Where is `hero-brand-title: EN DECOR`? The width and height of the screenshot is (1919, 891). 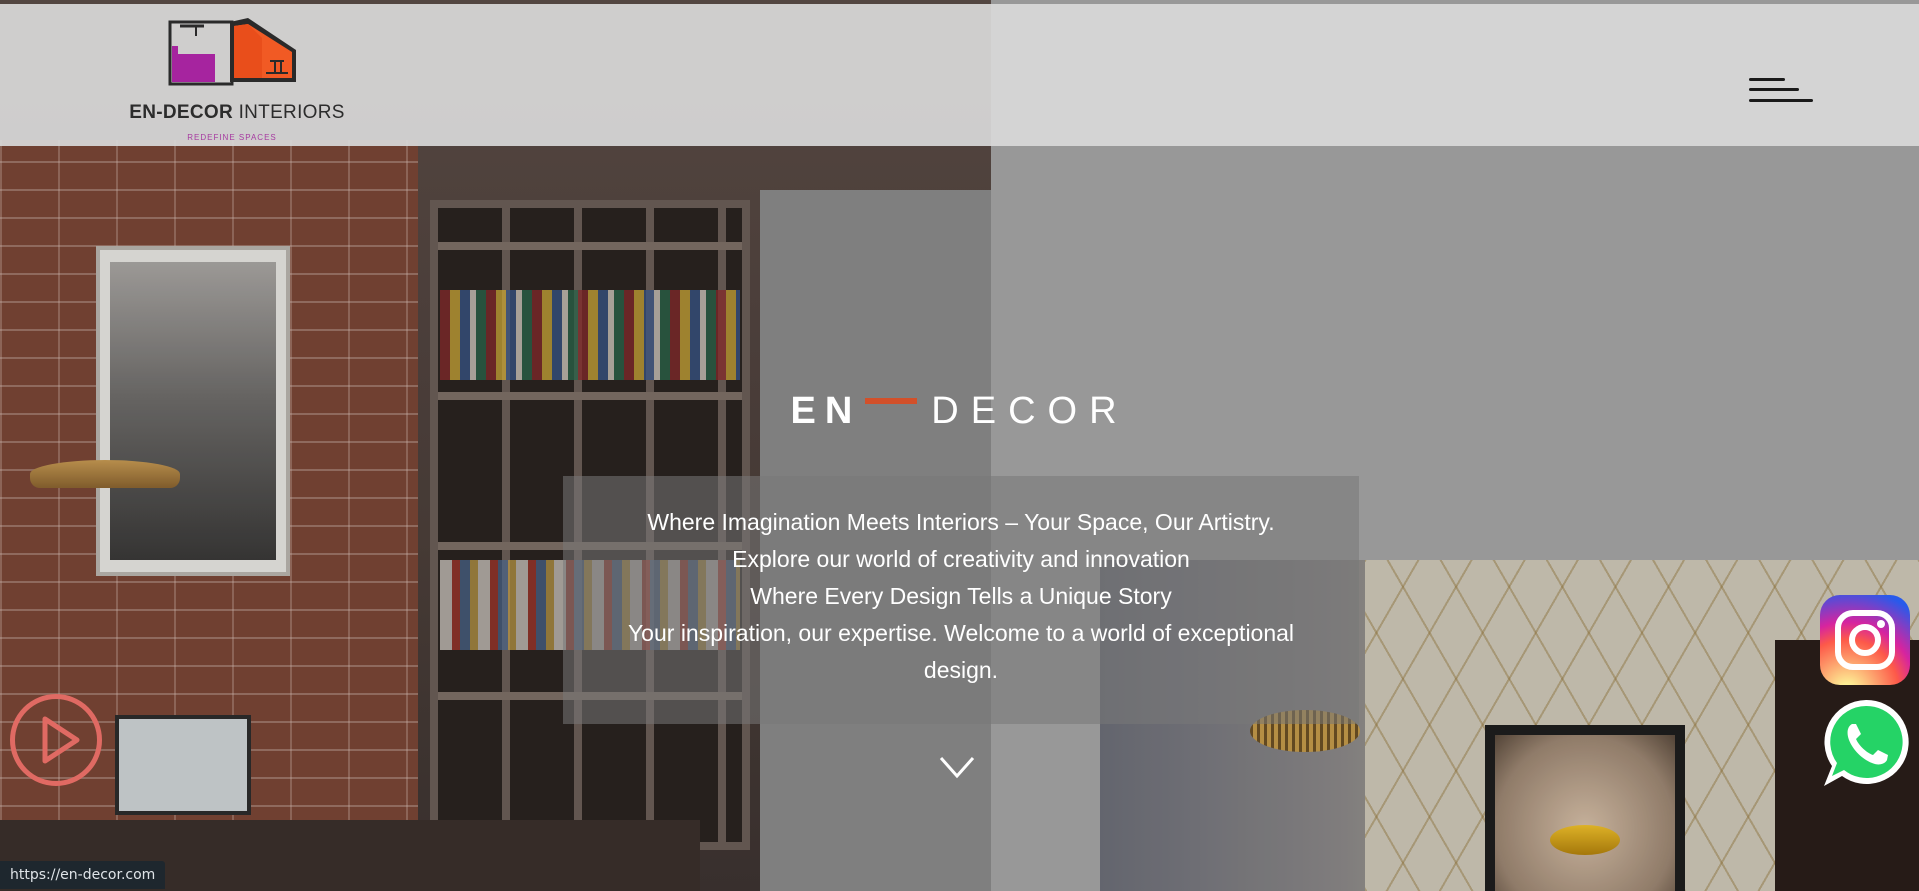
hero-brand-title: EN DECOR is located at coordinates (959, 411).